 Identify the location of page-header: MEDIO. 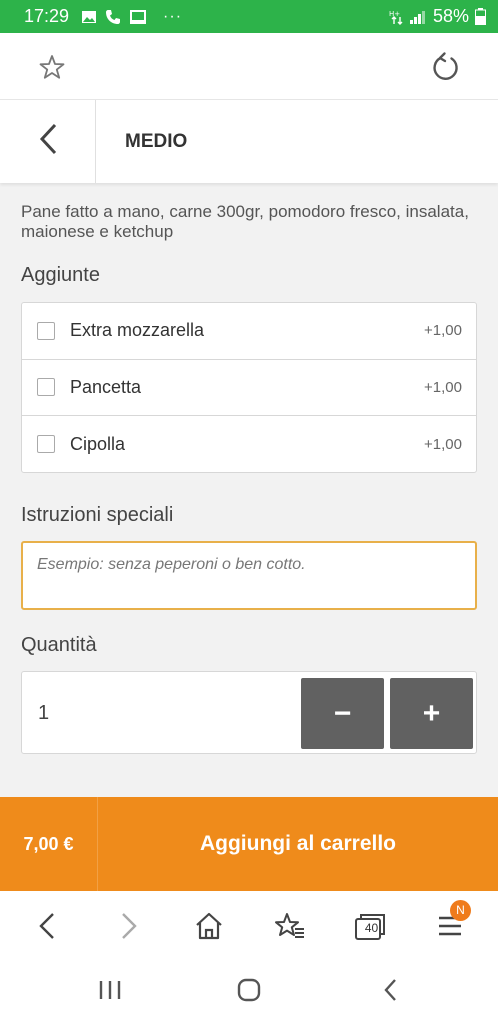
(249, 141).